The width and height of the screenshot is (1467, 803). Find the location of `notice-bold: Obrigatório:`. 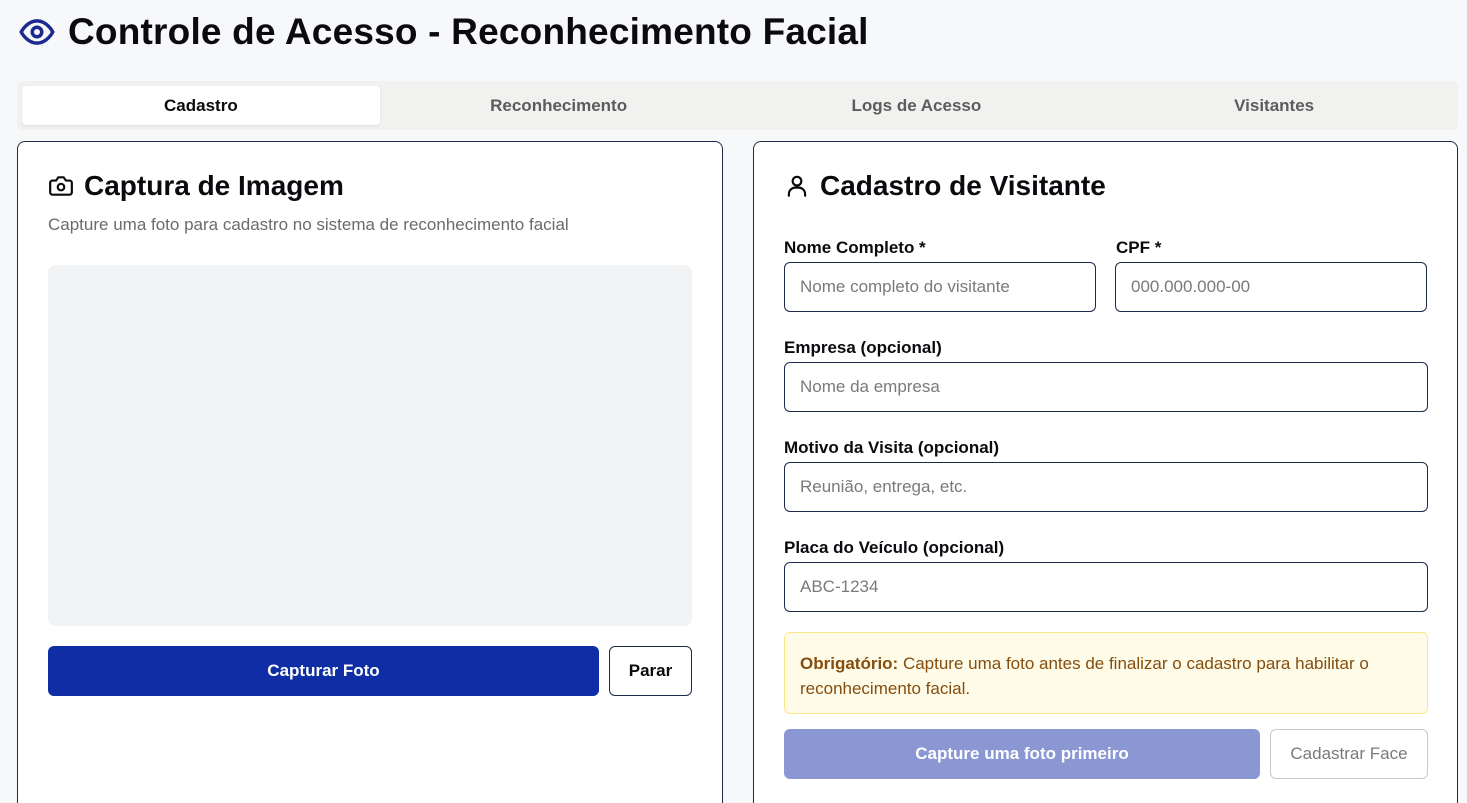

notice-bold: Obrigatório: is located at coordinates (849, 663).